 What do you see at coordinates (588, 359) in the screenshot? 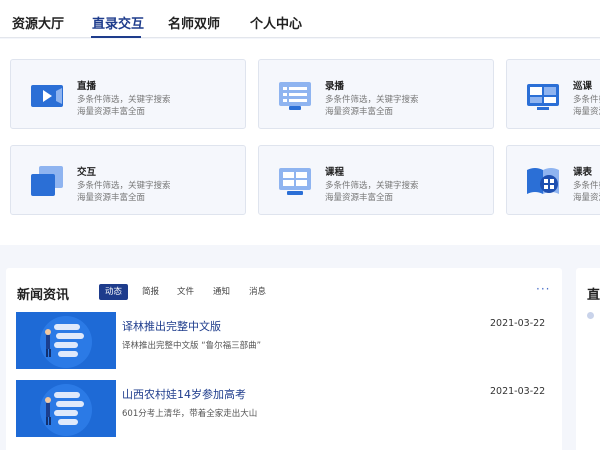
I see `right-panel: 直` at bounding box center [588, 359].